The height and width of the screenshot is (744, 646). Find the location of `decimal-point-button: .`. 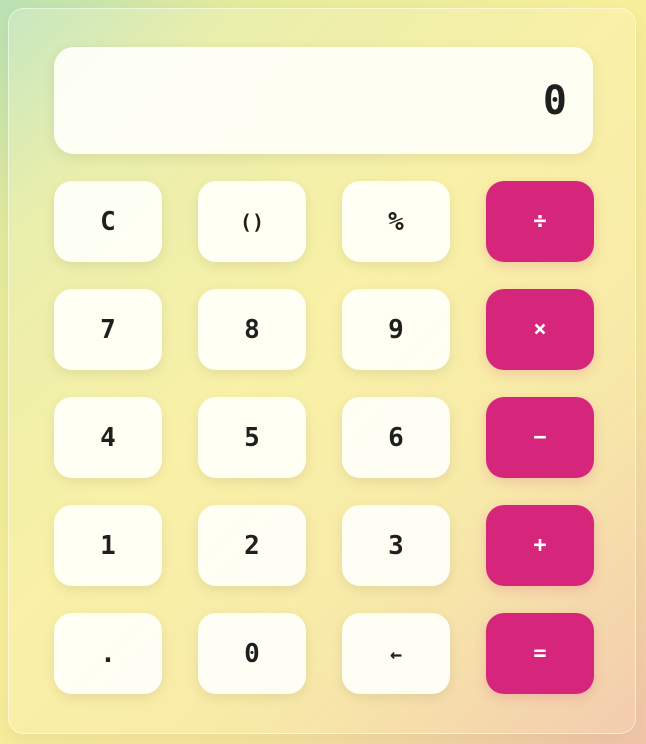

decimal-point-button: . is located at coordinates (108, 653).